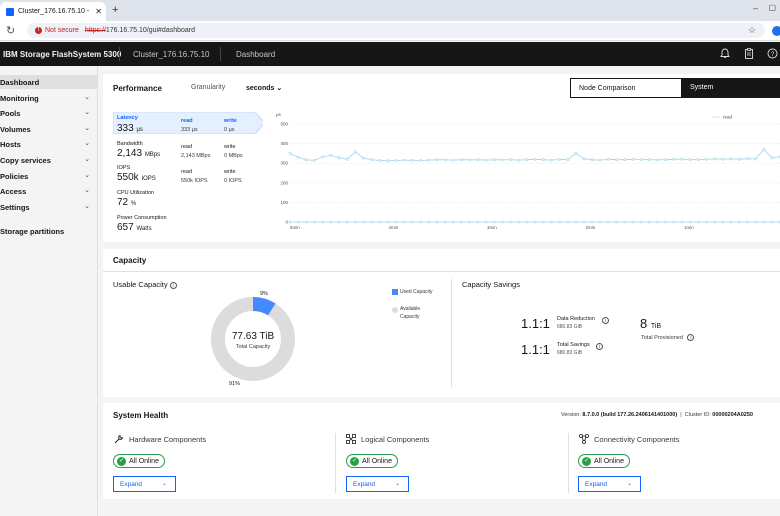  What do you see at coordinates (49, 82) in the screenshot?
I see `sidebar-item-dashboard: Dashboard` at bounding box center [49, 82].